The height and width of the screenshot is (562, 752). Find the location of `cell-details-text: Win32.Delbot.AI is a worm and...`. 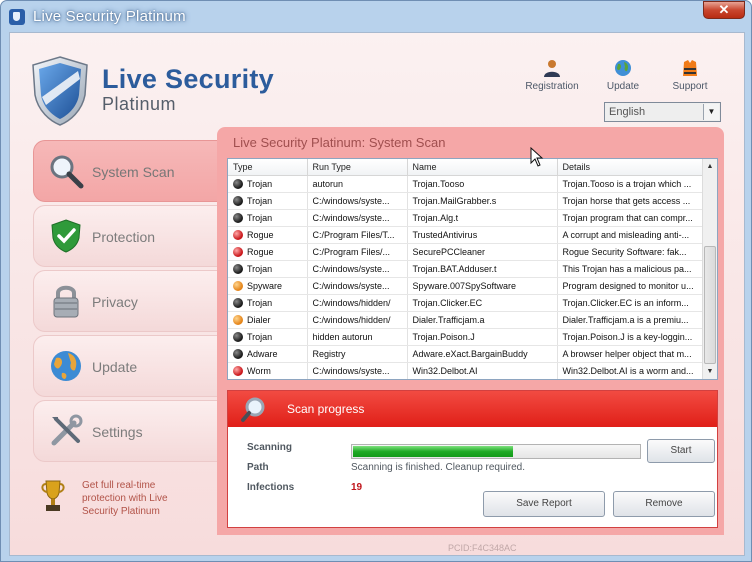

cell-details-text: Win32.Delbot.AI is a worm and... is located at coordinates (628, 370).